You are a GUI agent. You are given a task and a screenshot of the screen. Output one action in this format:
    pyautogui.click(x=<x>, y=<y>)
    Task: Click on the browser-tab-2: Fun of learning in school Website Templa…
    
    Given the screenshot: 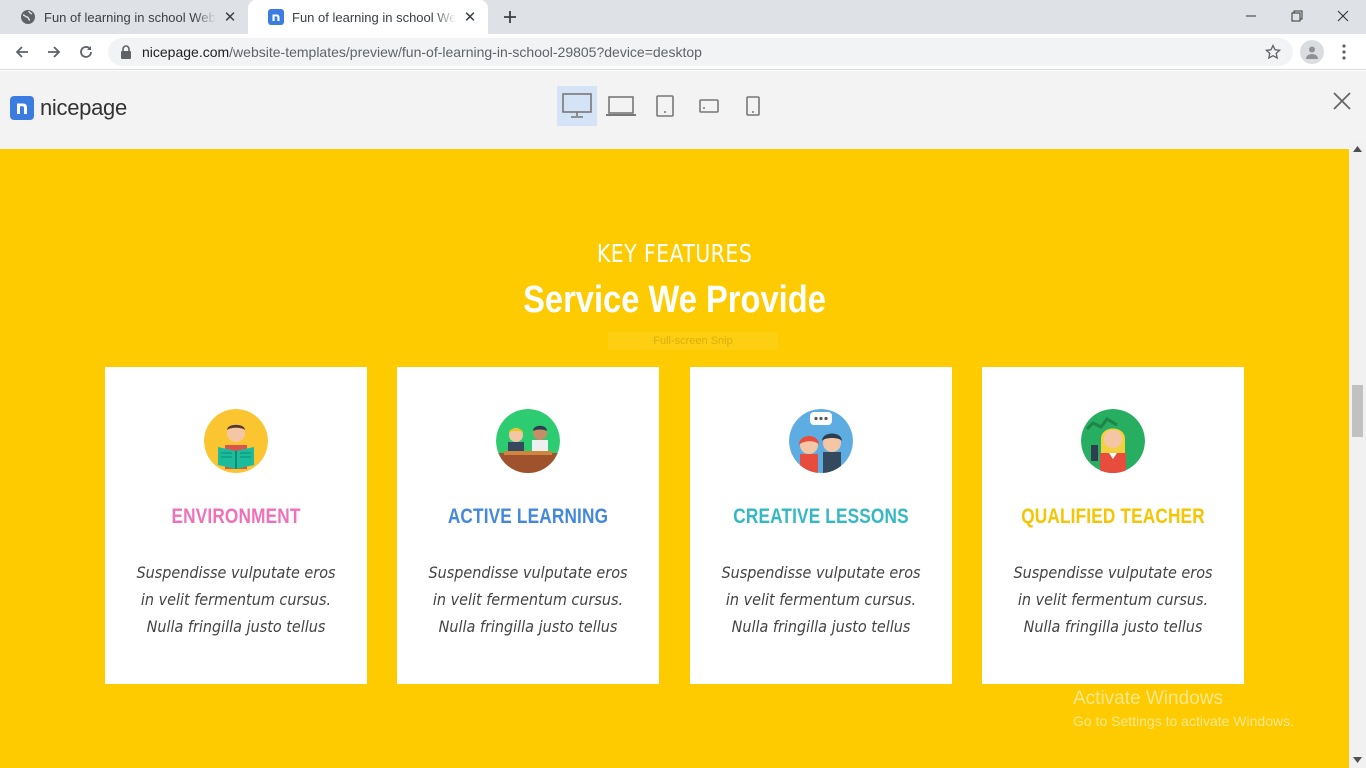 What is the action you would take?
    pyautogui.click(x=368, y=17)
    